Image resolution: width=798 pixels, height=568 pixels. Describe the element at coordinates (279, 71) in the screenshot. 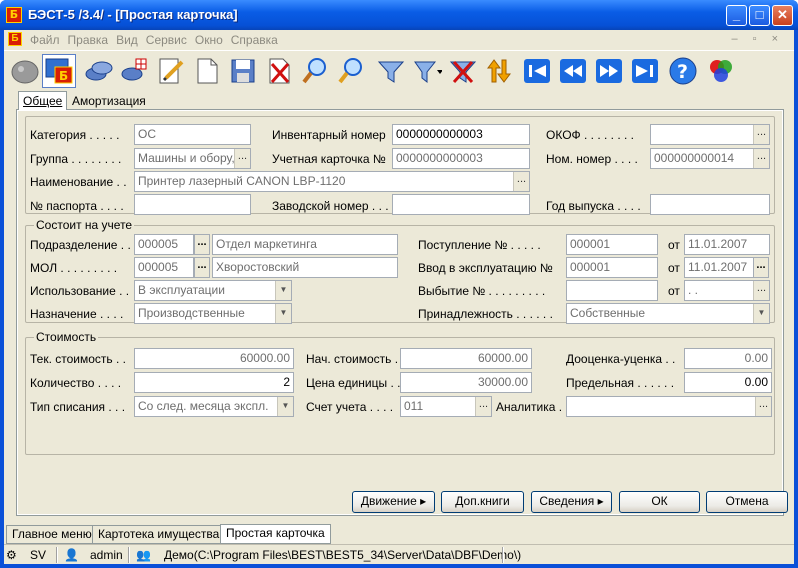

I see `delete-icon` at that location.